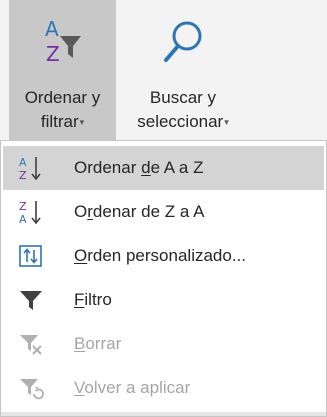  What do you see at coordinates (139, 167) in the screenshot?
I see `menu-item-label: Ordenar de A a Z` at bounding box center [139, 167].